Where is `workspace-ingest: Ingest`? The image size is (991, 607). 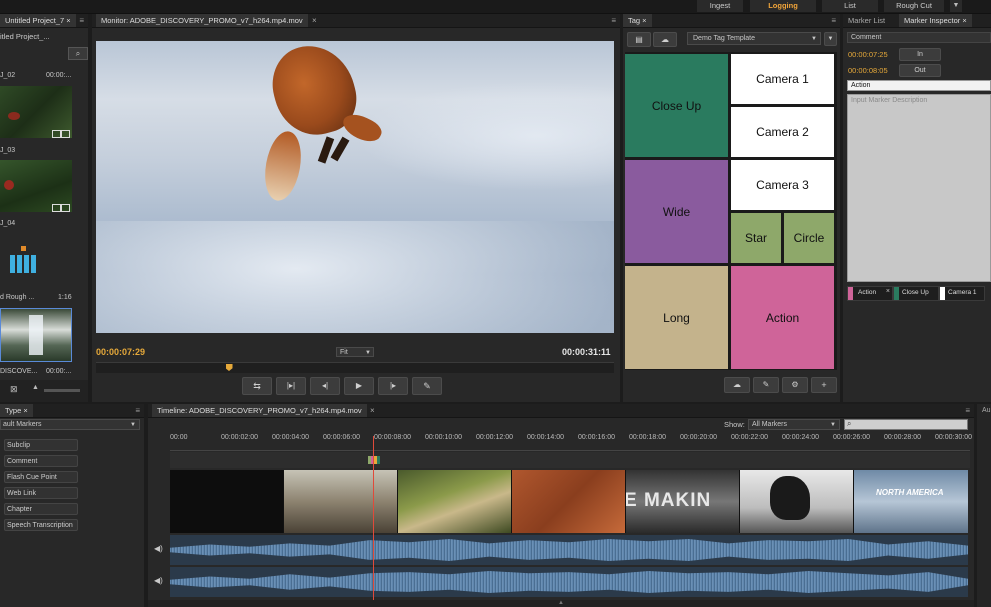 workspace-ingest: Ingest is located at coordinates (720, 6).